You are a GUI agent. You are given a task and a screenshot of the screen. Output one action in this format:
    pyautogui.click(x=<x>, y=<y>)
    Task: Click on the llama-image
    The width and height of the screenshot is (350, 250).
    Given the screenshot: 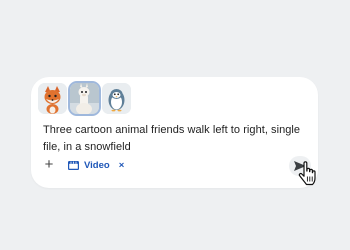 What is the action you would take?
    pyautogui.click(x=84, y=98)
    